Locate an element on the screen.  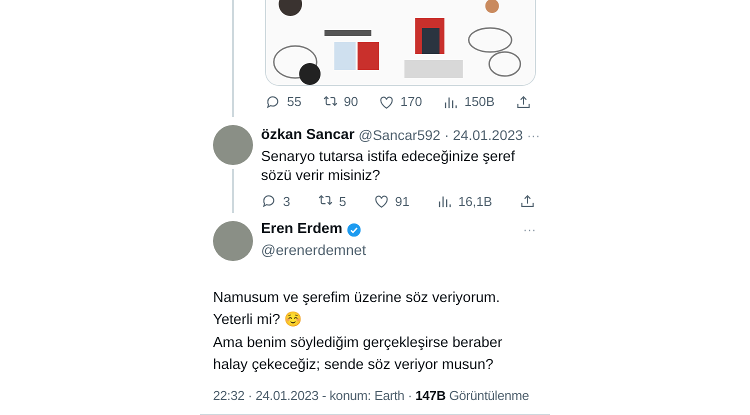
like-button: 91 is located at coordinates (391, 202).